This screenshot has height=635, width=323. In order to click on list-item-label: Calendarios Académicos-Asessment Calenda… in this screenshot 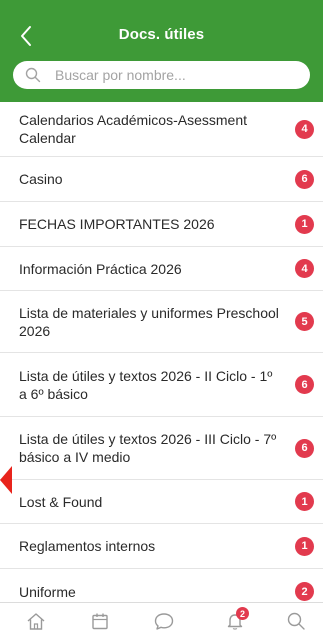, I will do `click(133, 129)`.